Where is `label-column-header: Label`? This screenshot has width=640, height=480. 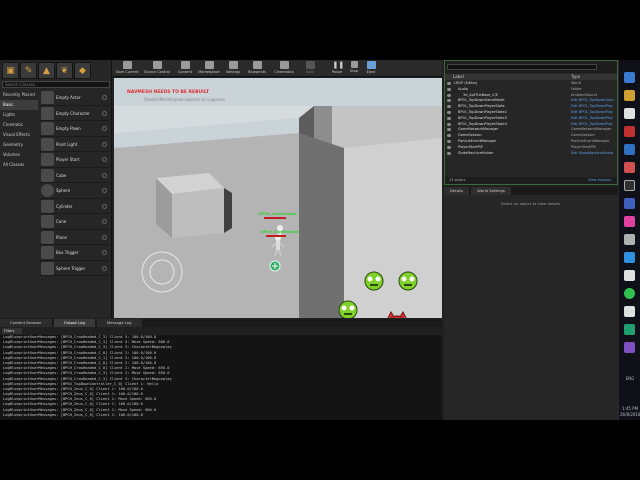 label-column-header: Label is located at coordinates (458, 77).